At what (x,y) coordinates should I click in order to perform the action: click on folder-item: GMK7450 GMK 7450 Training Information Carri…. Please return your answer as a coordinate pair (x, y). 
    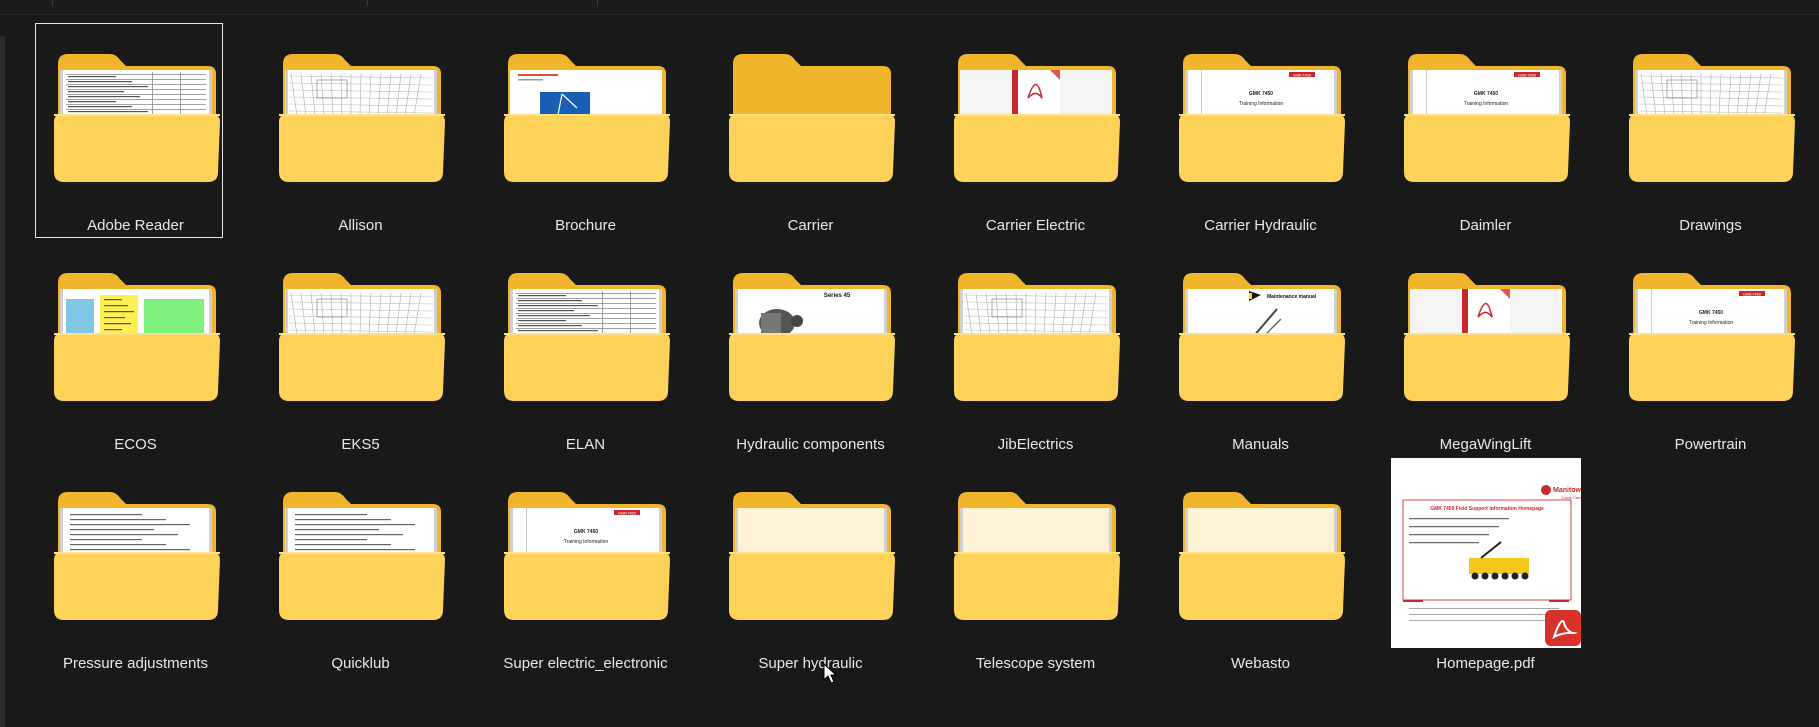
    Looking at the image, I should click on (1270, 129).